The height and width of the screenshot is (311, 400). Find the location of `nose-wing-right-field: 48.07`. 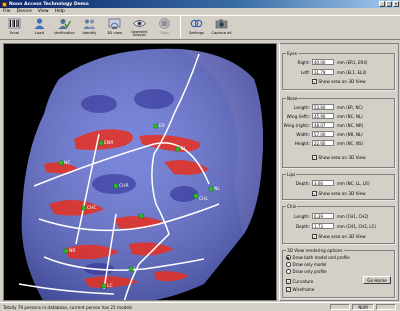

nose-wing-right-field: 48.07 is located at coordinates (323, 125).